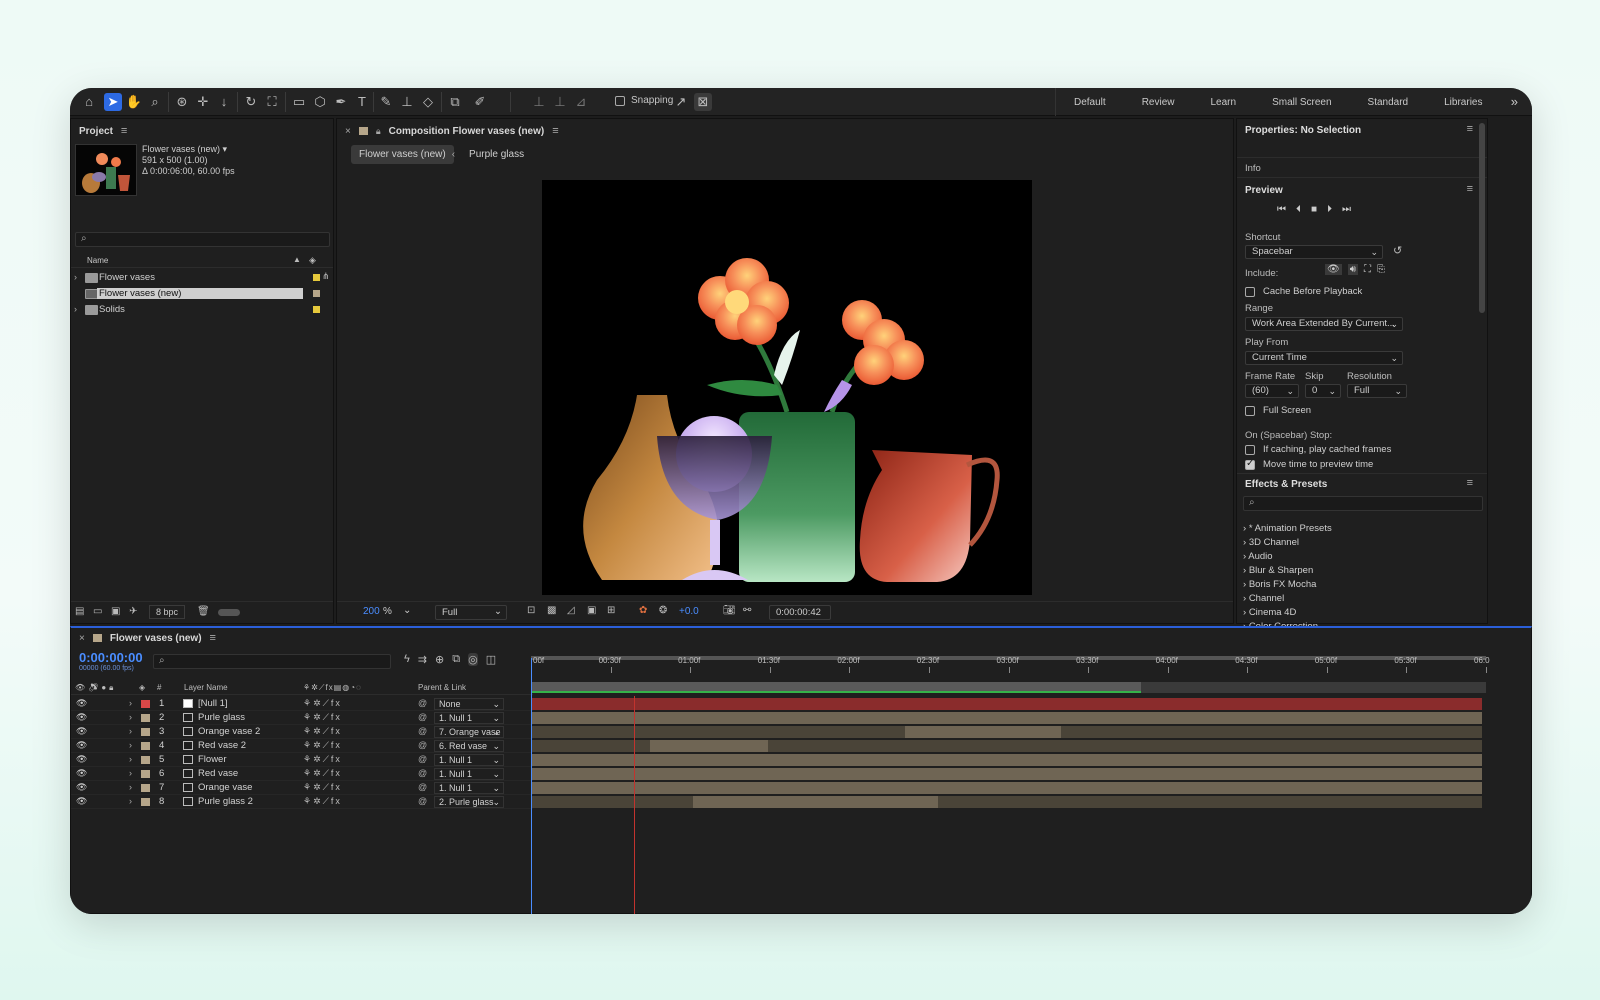  What do you see at coordinates (1463, 102) in the screenshot?
I see `workspace-libraries: Libraries` at bounding box center [1463, 102].